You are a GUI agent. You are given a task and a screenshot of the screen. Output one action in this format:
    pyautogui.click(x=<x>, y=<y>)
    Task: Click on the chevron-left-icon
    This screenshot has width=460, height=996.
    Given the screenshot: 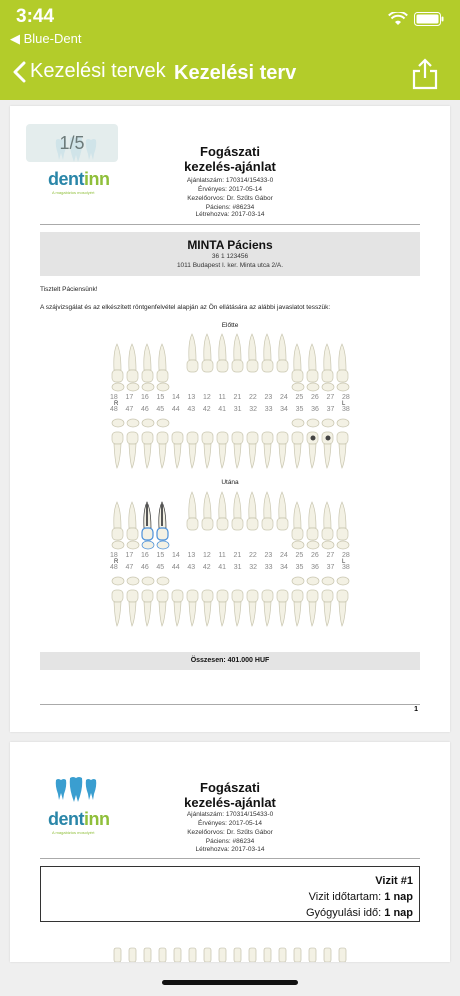 What is the action you would take?
    pyautogui.click(x=19, y=71)
    